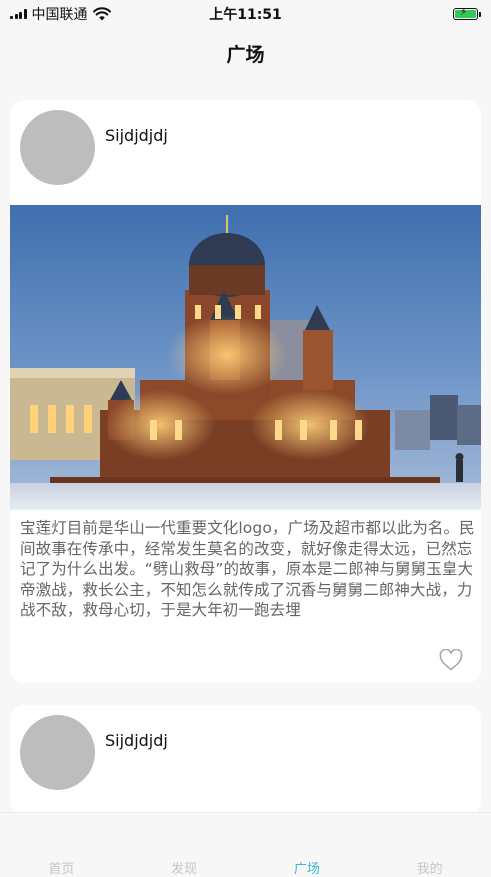 Image resolution: width=491 pixels, height=877 pixels. Describe the element at coordinates (245, 55) in the screenshot. I see `page-title: 广场` at that location.